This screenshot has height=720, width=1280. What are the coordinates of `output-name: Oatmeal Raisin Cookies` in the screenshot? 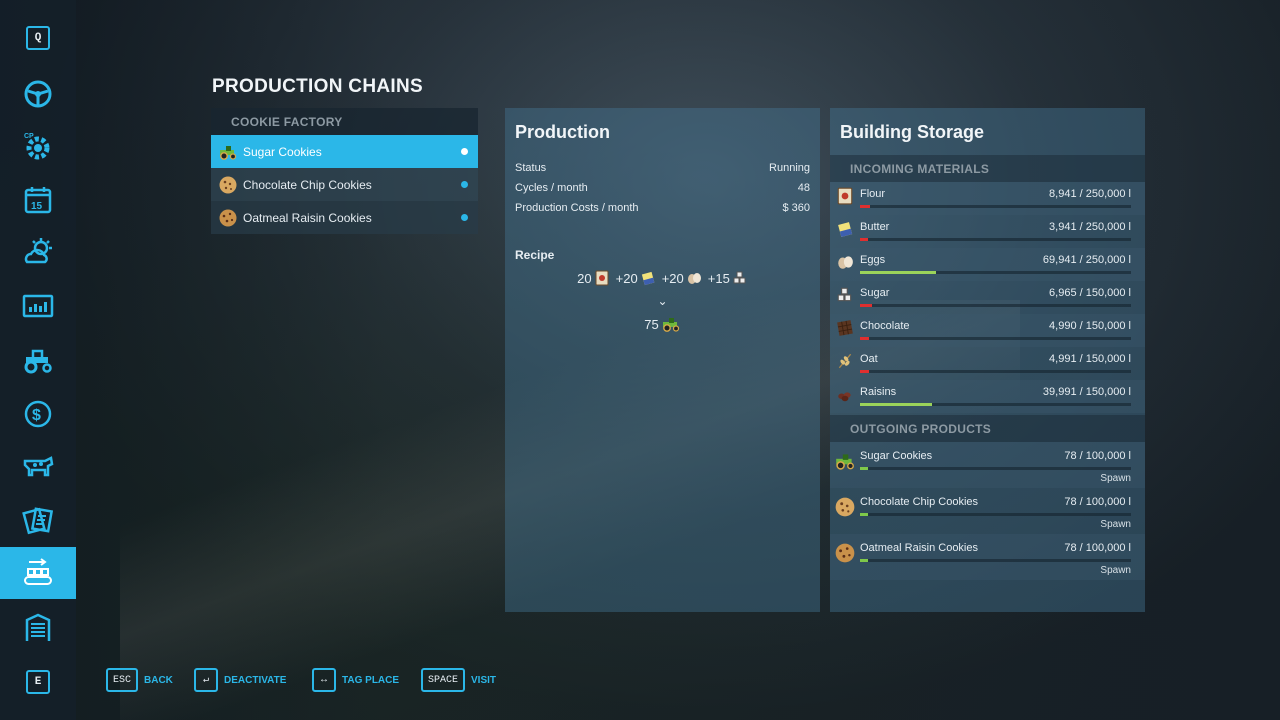 It's located at (919, 548).